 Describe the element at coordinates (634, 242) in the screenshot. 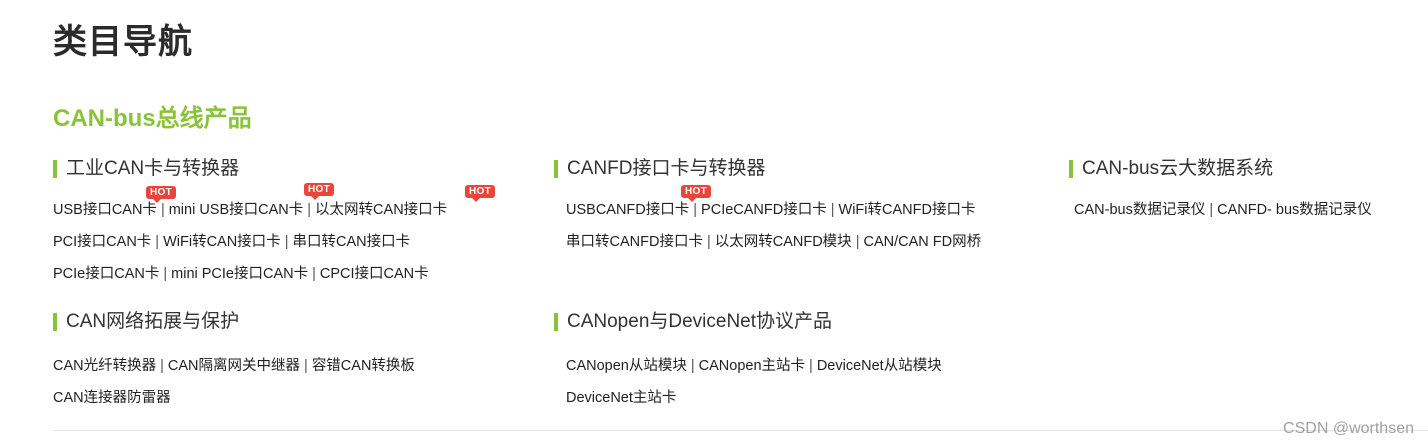

I see `link-serial-canfd: 串口转CANFD接口卡` at that location.